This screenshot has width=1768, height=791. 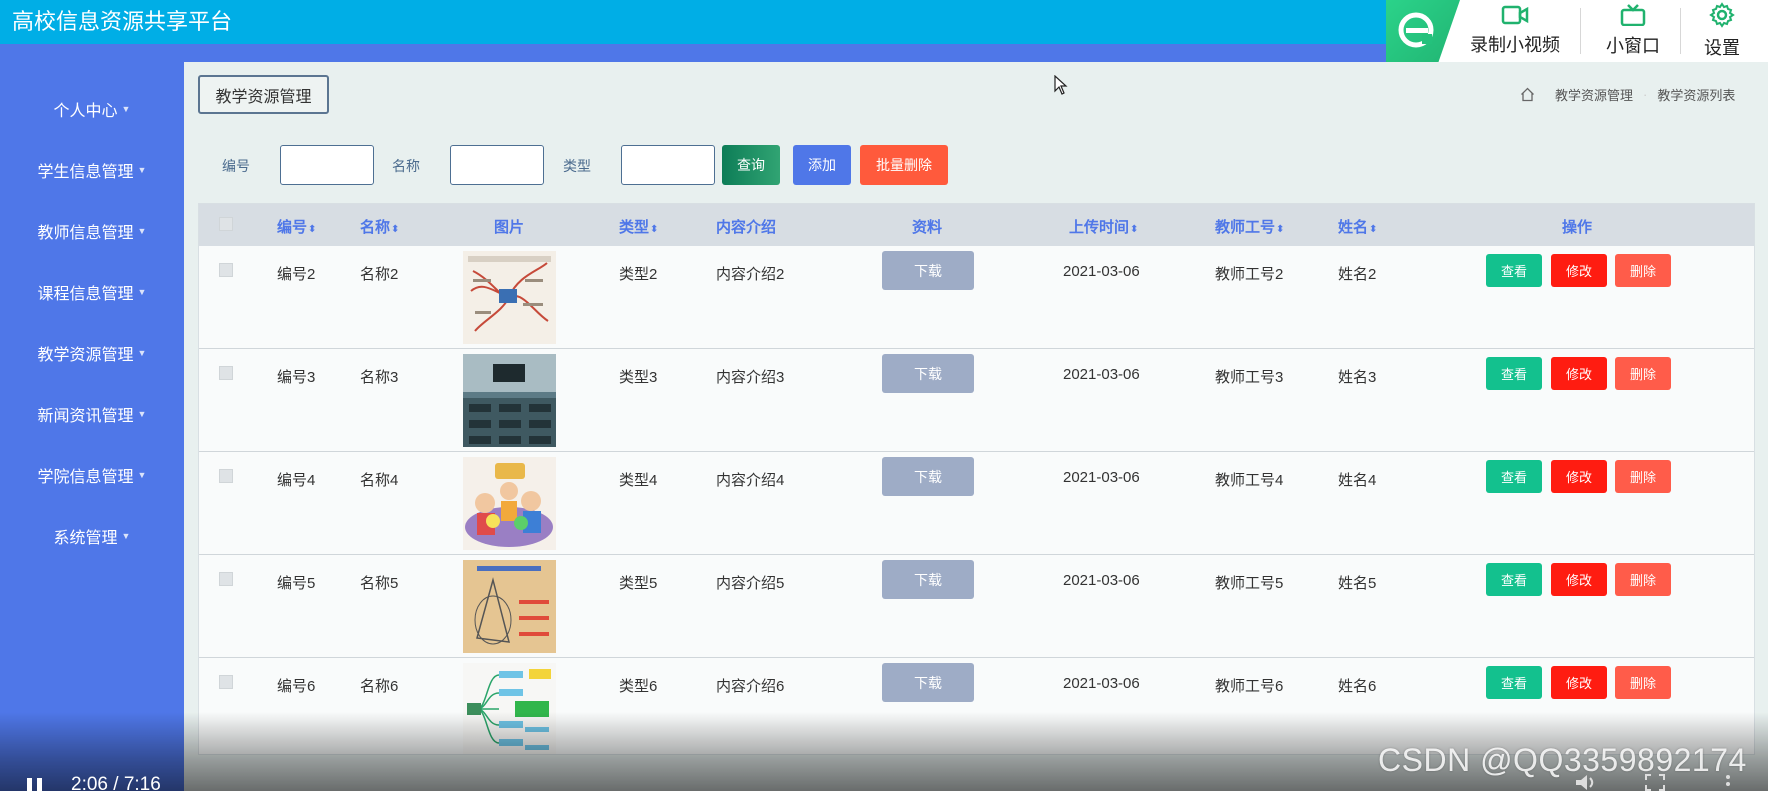 I want to click on add-button: 添加, so click(x=822, y=165).